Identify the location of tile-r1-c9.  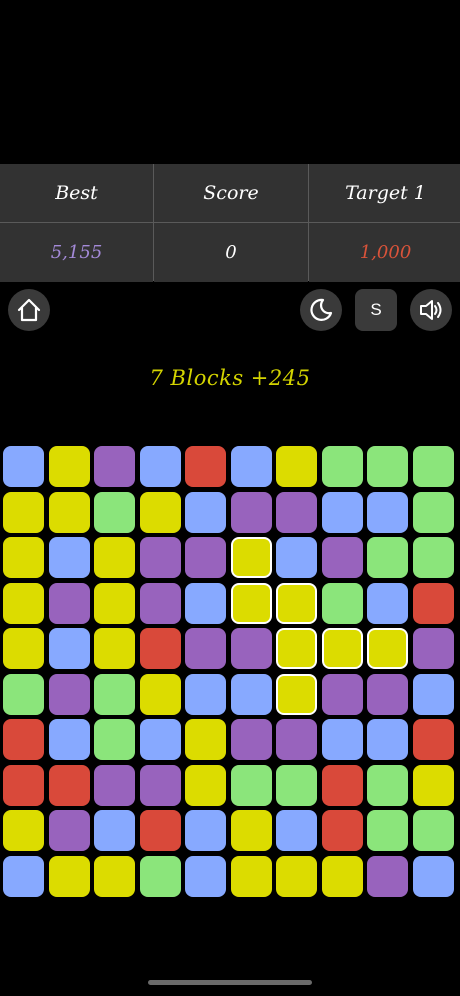
(433, 512).